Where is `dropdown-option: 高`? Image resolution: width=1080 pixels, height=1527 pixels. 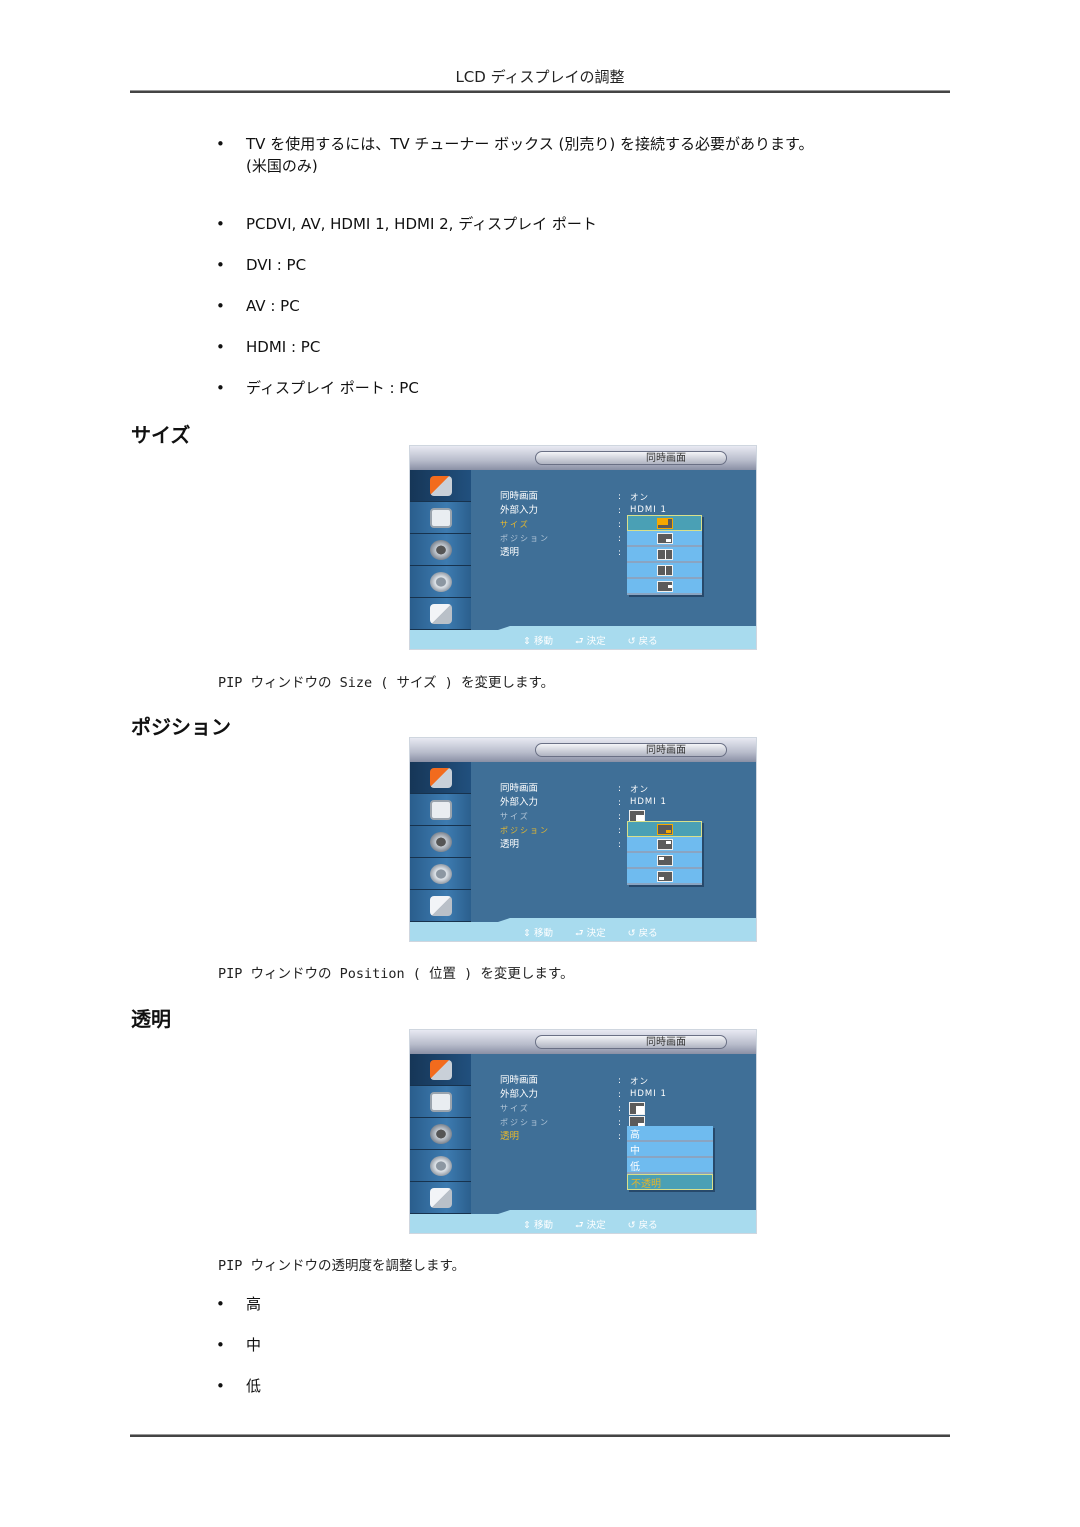
dropdown-option: 高 is located at coordinates (670, 1134).